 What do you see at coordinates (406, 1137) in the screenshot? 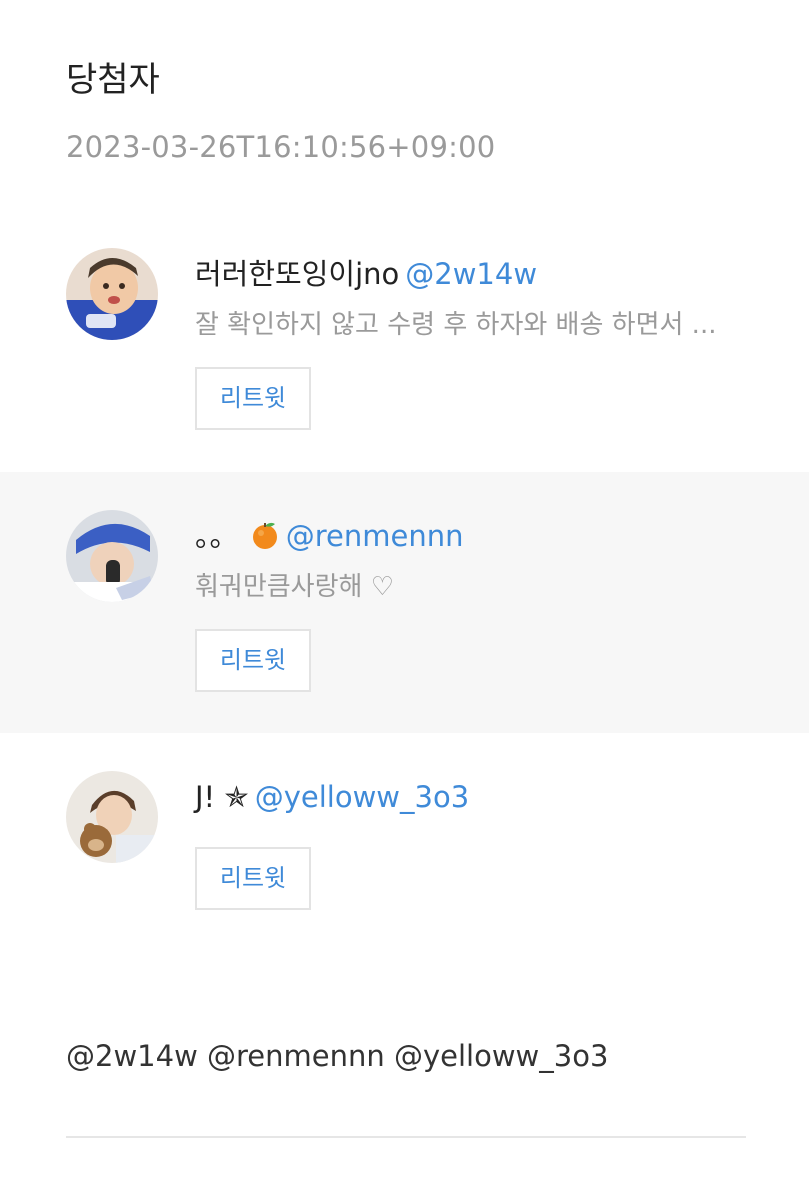
I see `divider` at bounding box center [406, 1137].